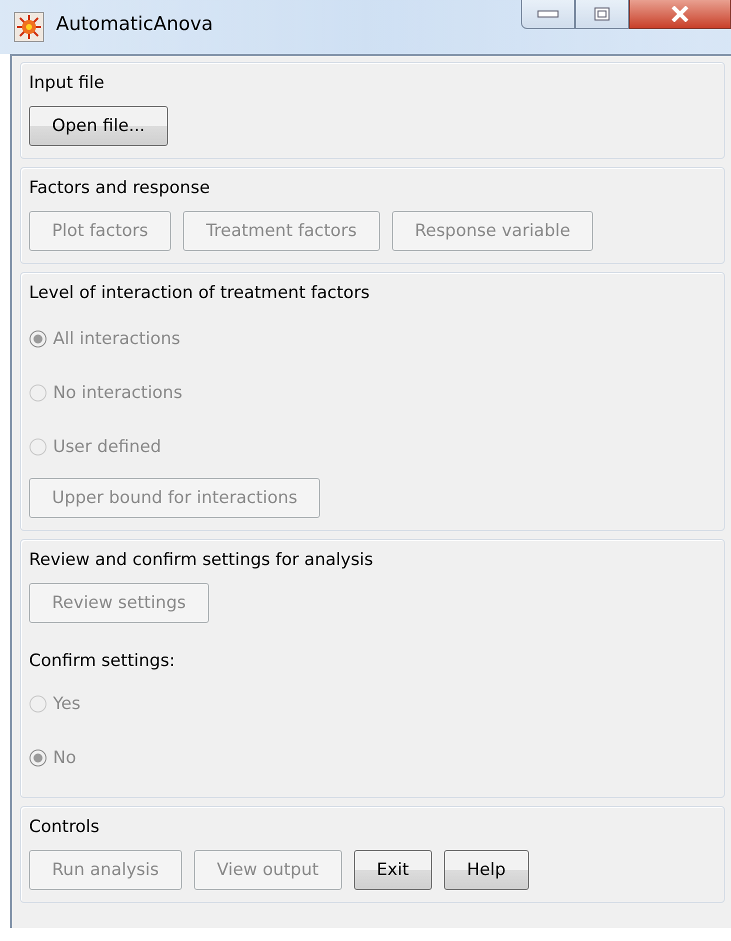 The width and height of the screenshot is (731, 941). I want to click on group-title: Input file, so click(66, 83).